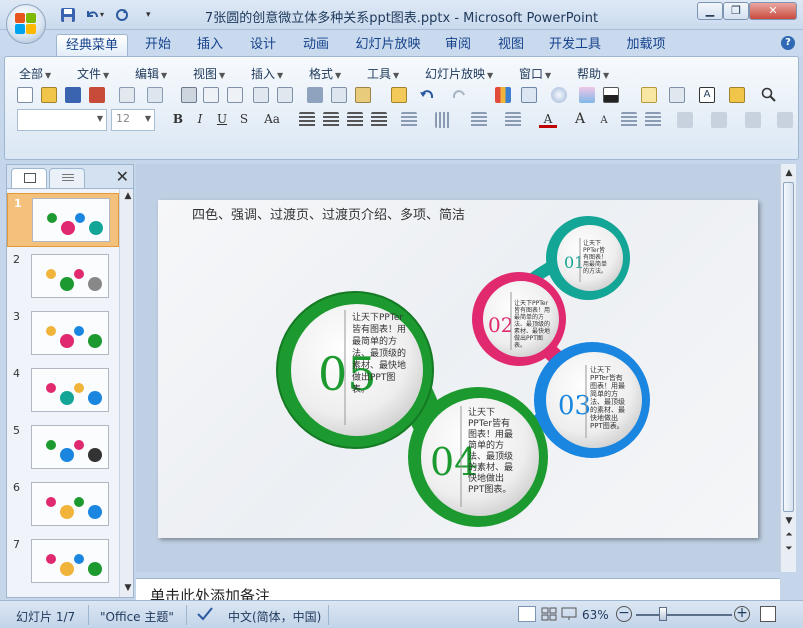 The image size is (803, 628). Describe the element at coordinates (479, 120) in the screenshot. I see `numbering-icon` at that location.